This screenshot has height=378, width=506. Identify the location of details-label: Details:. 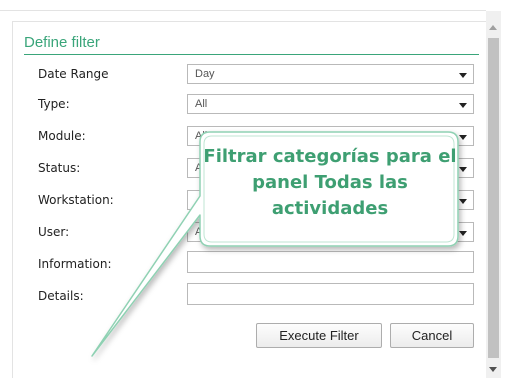
(61, 296).